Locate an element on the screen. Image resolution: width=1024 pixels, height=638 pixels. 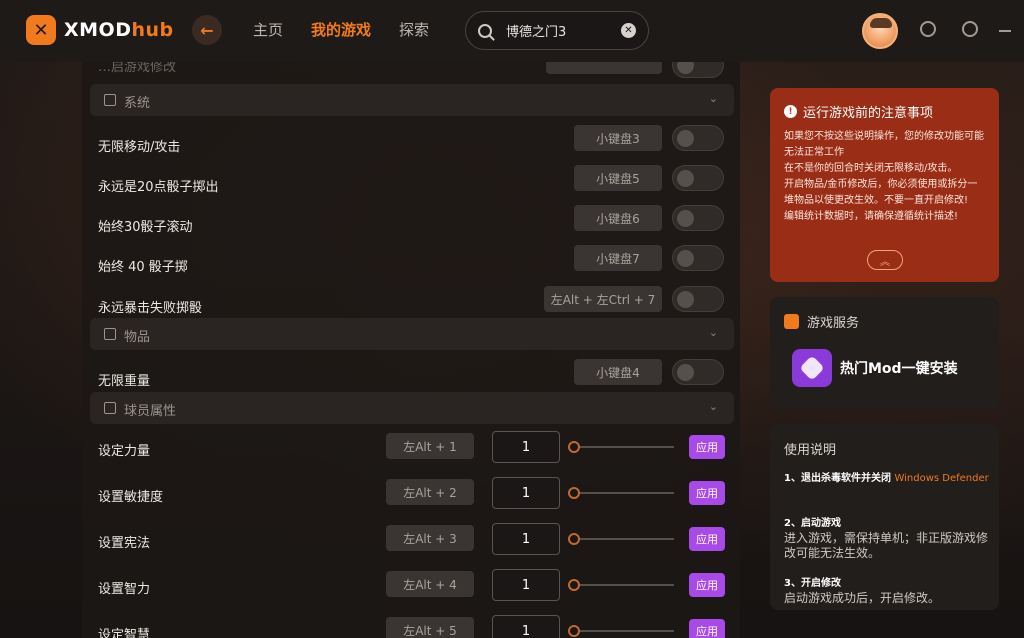
section-label: 系统 is located at coordinates (137, 103).